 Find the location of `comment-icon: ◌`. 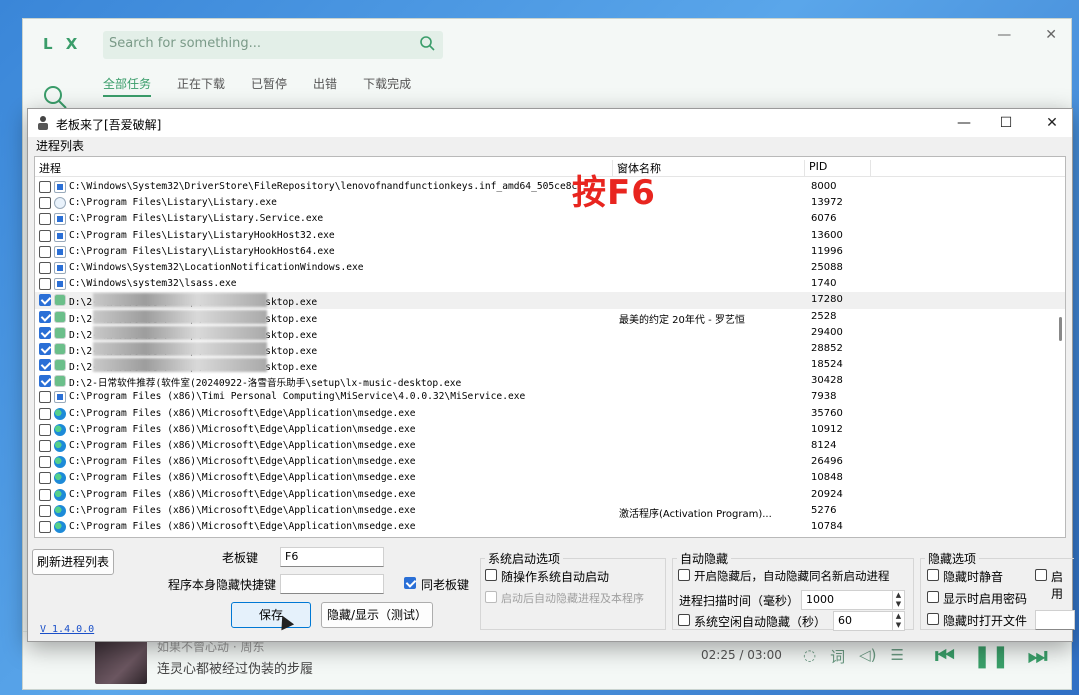

comment-icon: ◌ is located at coordinates (809, 656).